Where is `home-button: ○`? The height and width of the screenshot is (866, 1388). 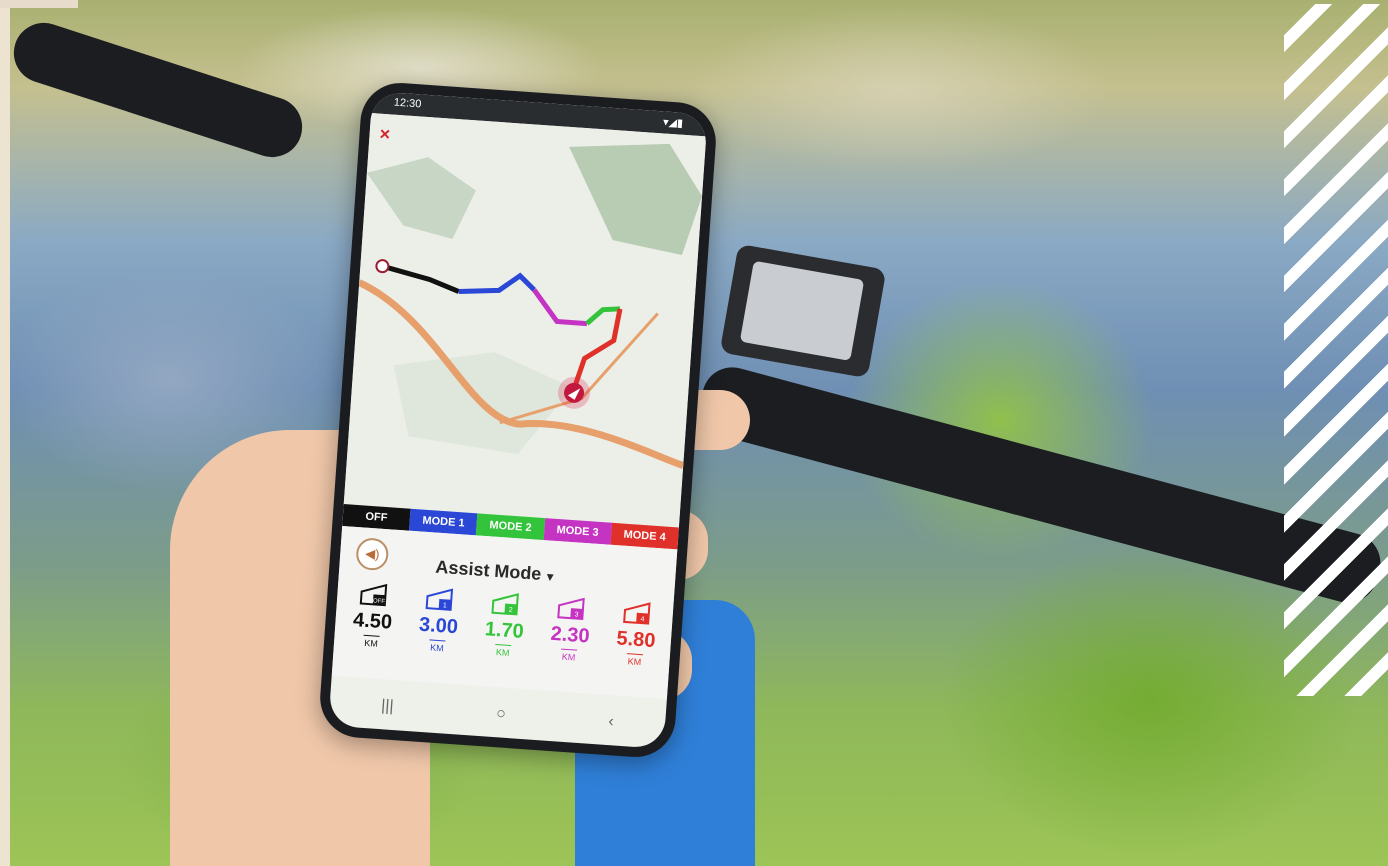
home-button: ○ is located at coordinates (501, 714).